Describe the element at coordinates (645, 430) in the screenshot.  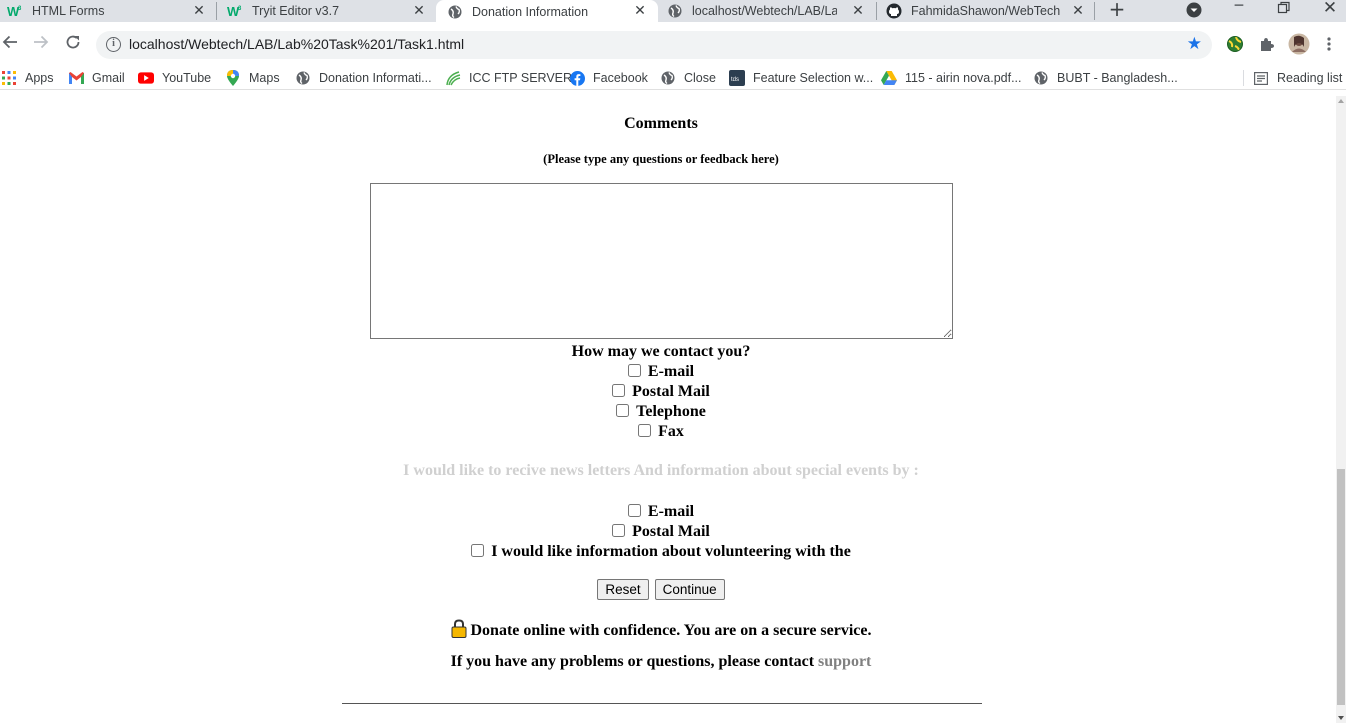
I see `contact-fax-checkbox` at that location.